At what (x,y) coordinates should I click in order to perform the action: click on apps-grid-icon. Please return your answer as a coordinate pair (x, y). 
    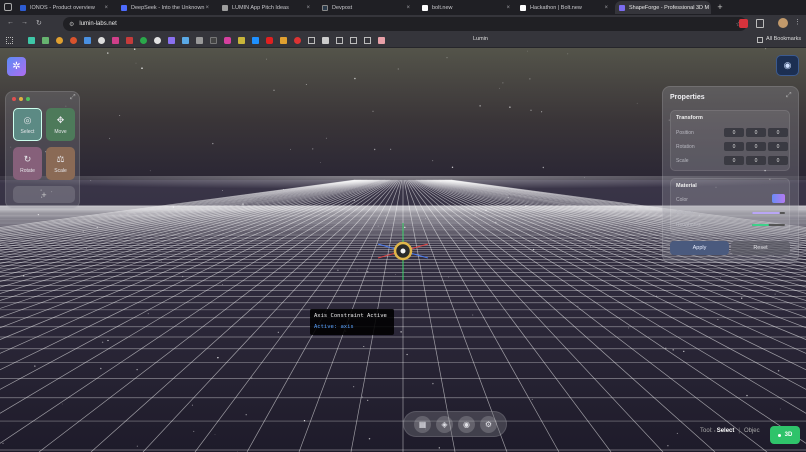
    Looking at the image, I should click on (9, 40).